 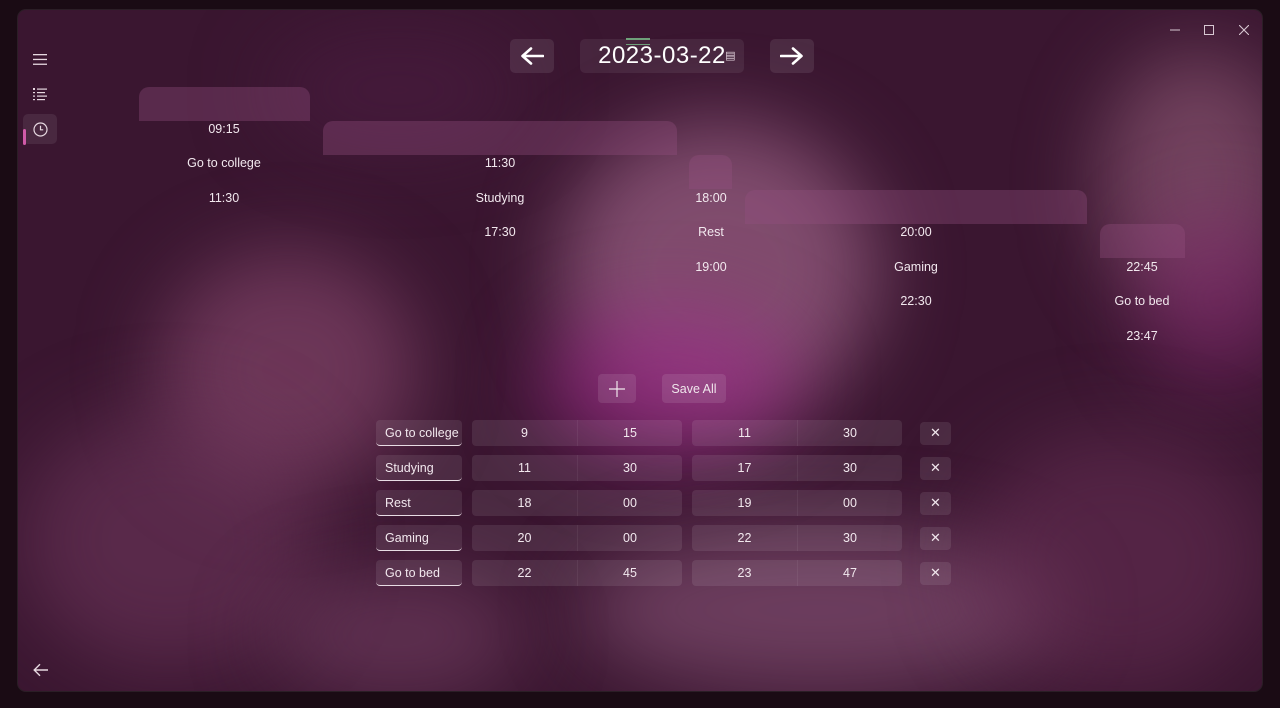 I want to click on start-hour-input: 9, so click(x=524, y=433).